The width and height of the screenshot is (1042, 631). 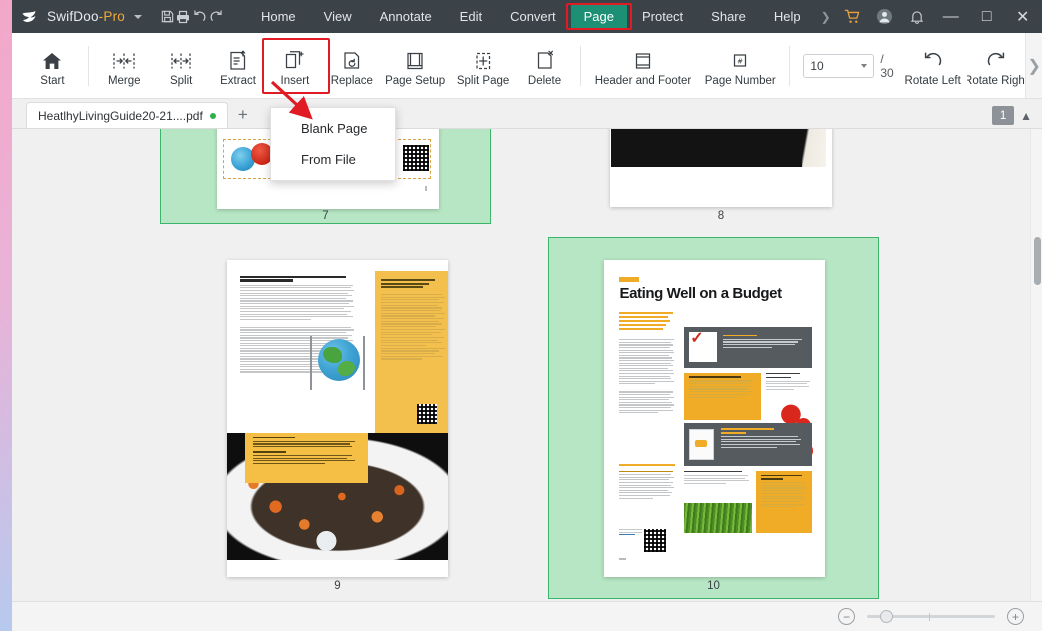 What do you see at coordinates (846, 616) in the screenshot?
I see `zoom-out-button: −` at bounding box center [846, 616].